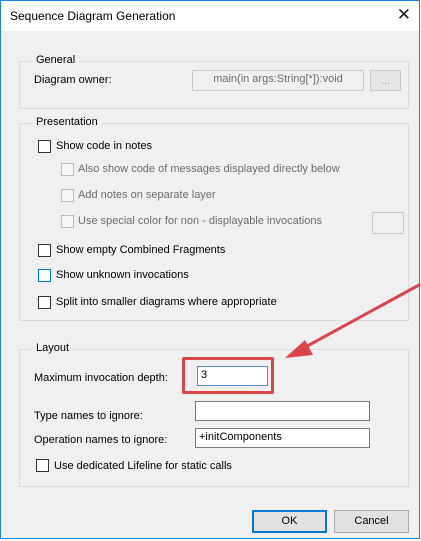  Describe the element at coordinates (299, 349) in the screenshot. I see `arrow-head` at that location.